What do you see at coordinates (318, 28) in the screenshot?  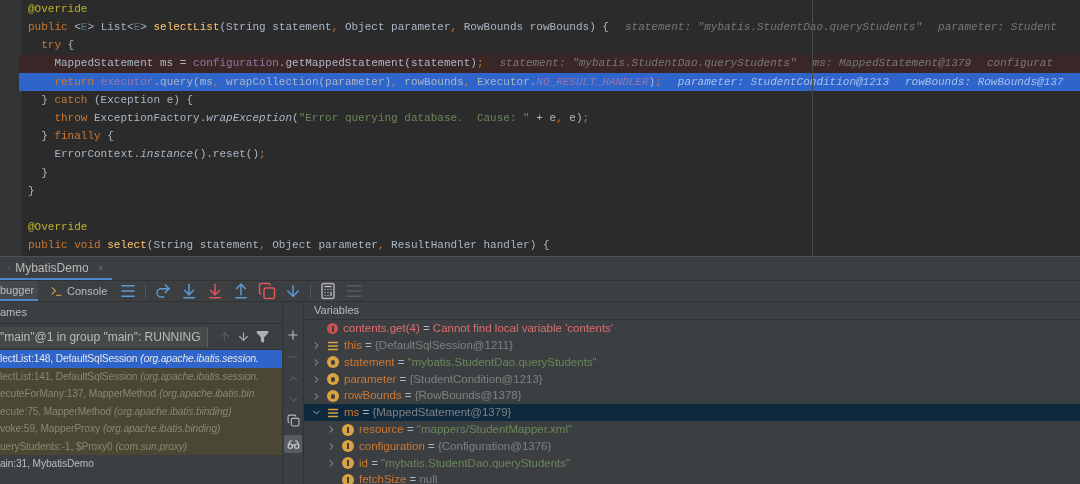 I see `code-line: public <E> List<E> selectList(String statement, Object parameter, RowBounds rowBounds) {` at bounding box center [318, 28].